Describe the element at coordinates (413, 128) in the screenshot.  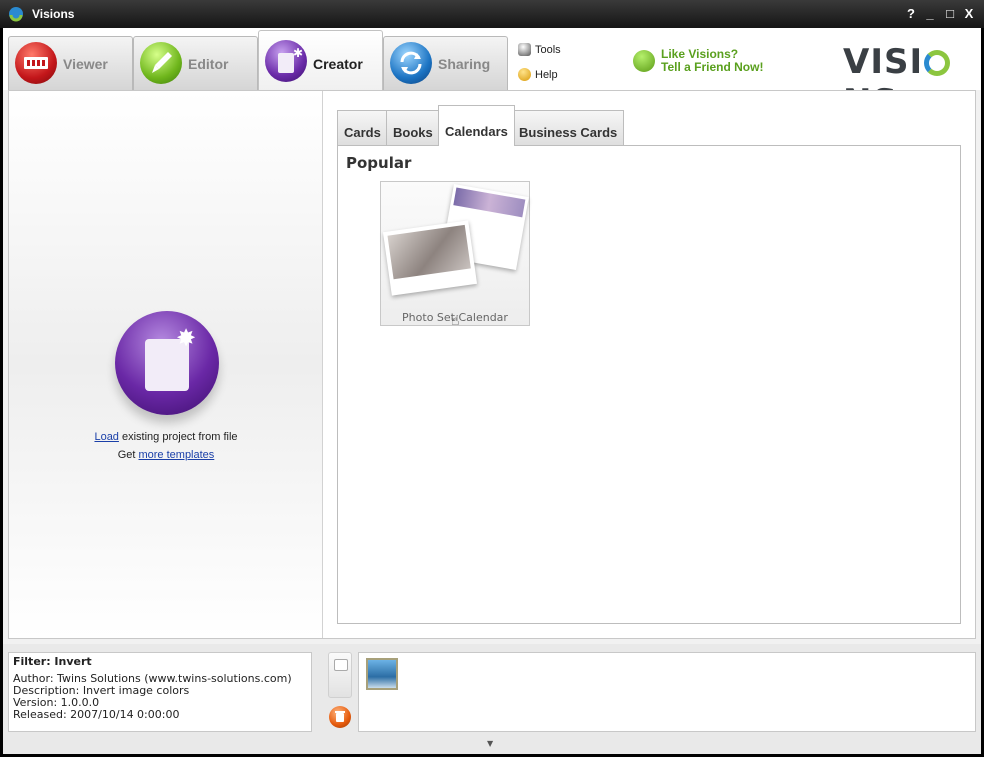
I see `tab-books: Books` at that location.